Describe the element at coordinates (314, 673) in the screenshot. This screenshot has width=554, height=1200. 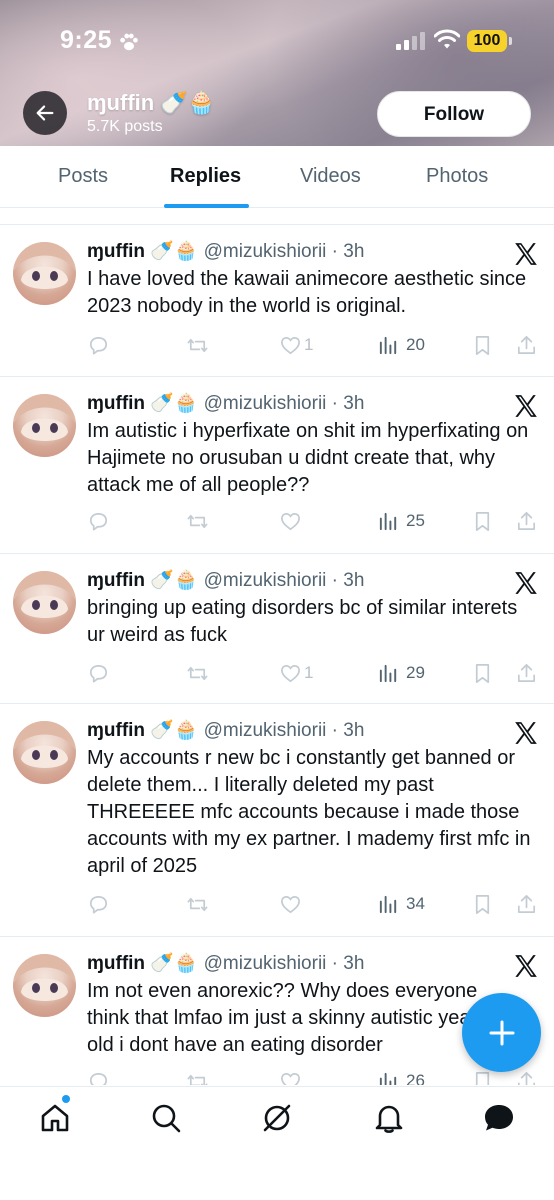
I see `post-actions: 1 29` at that location.